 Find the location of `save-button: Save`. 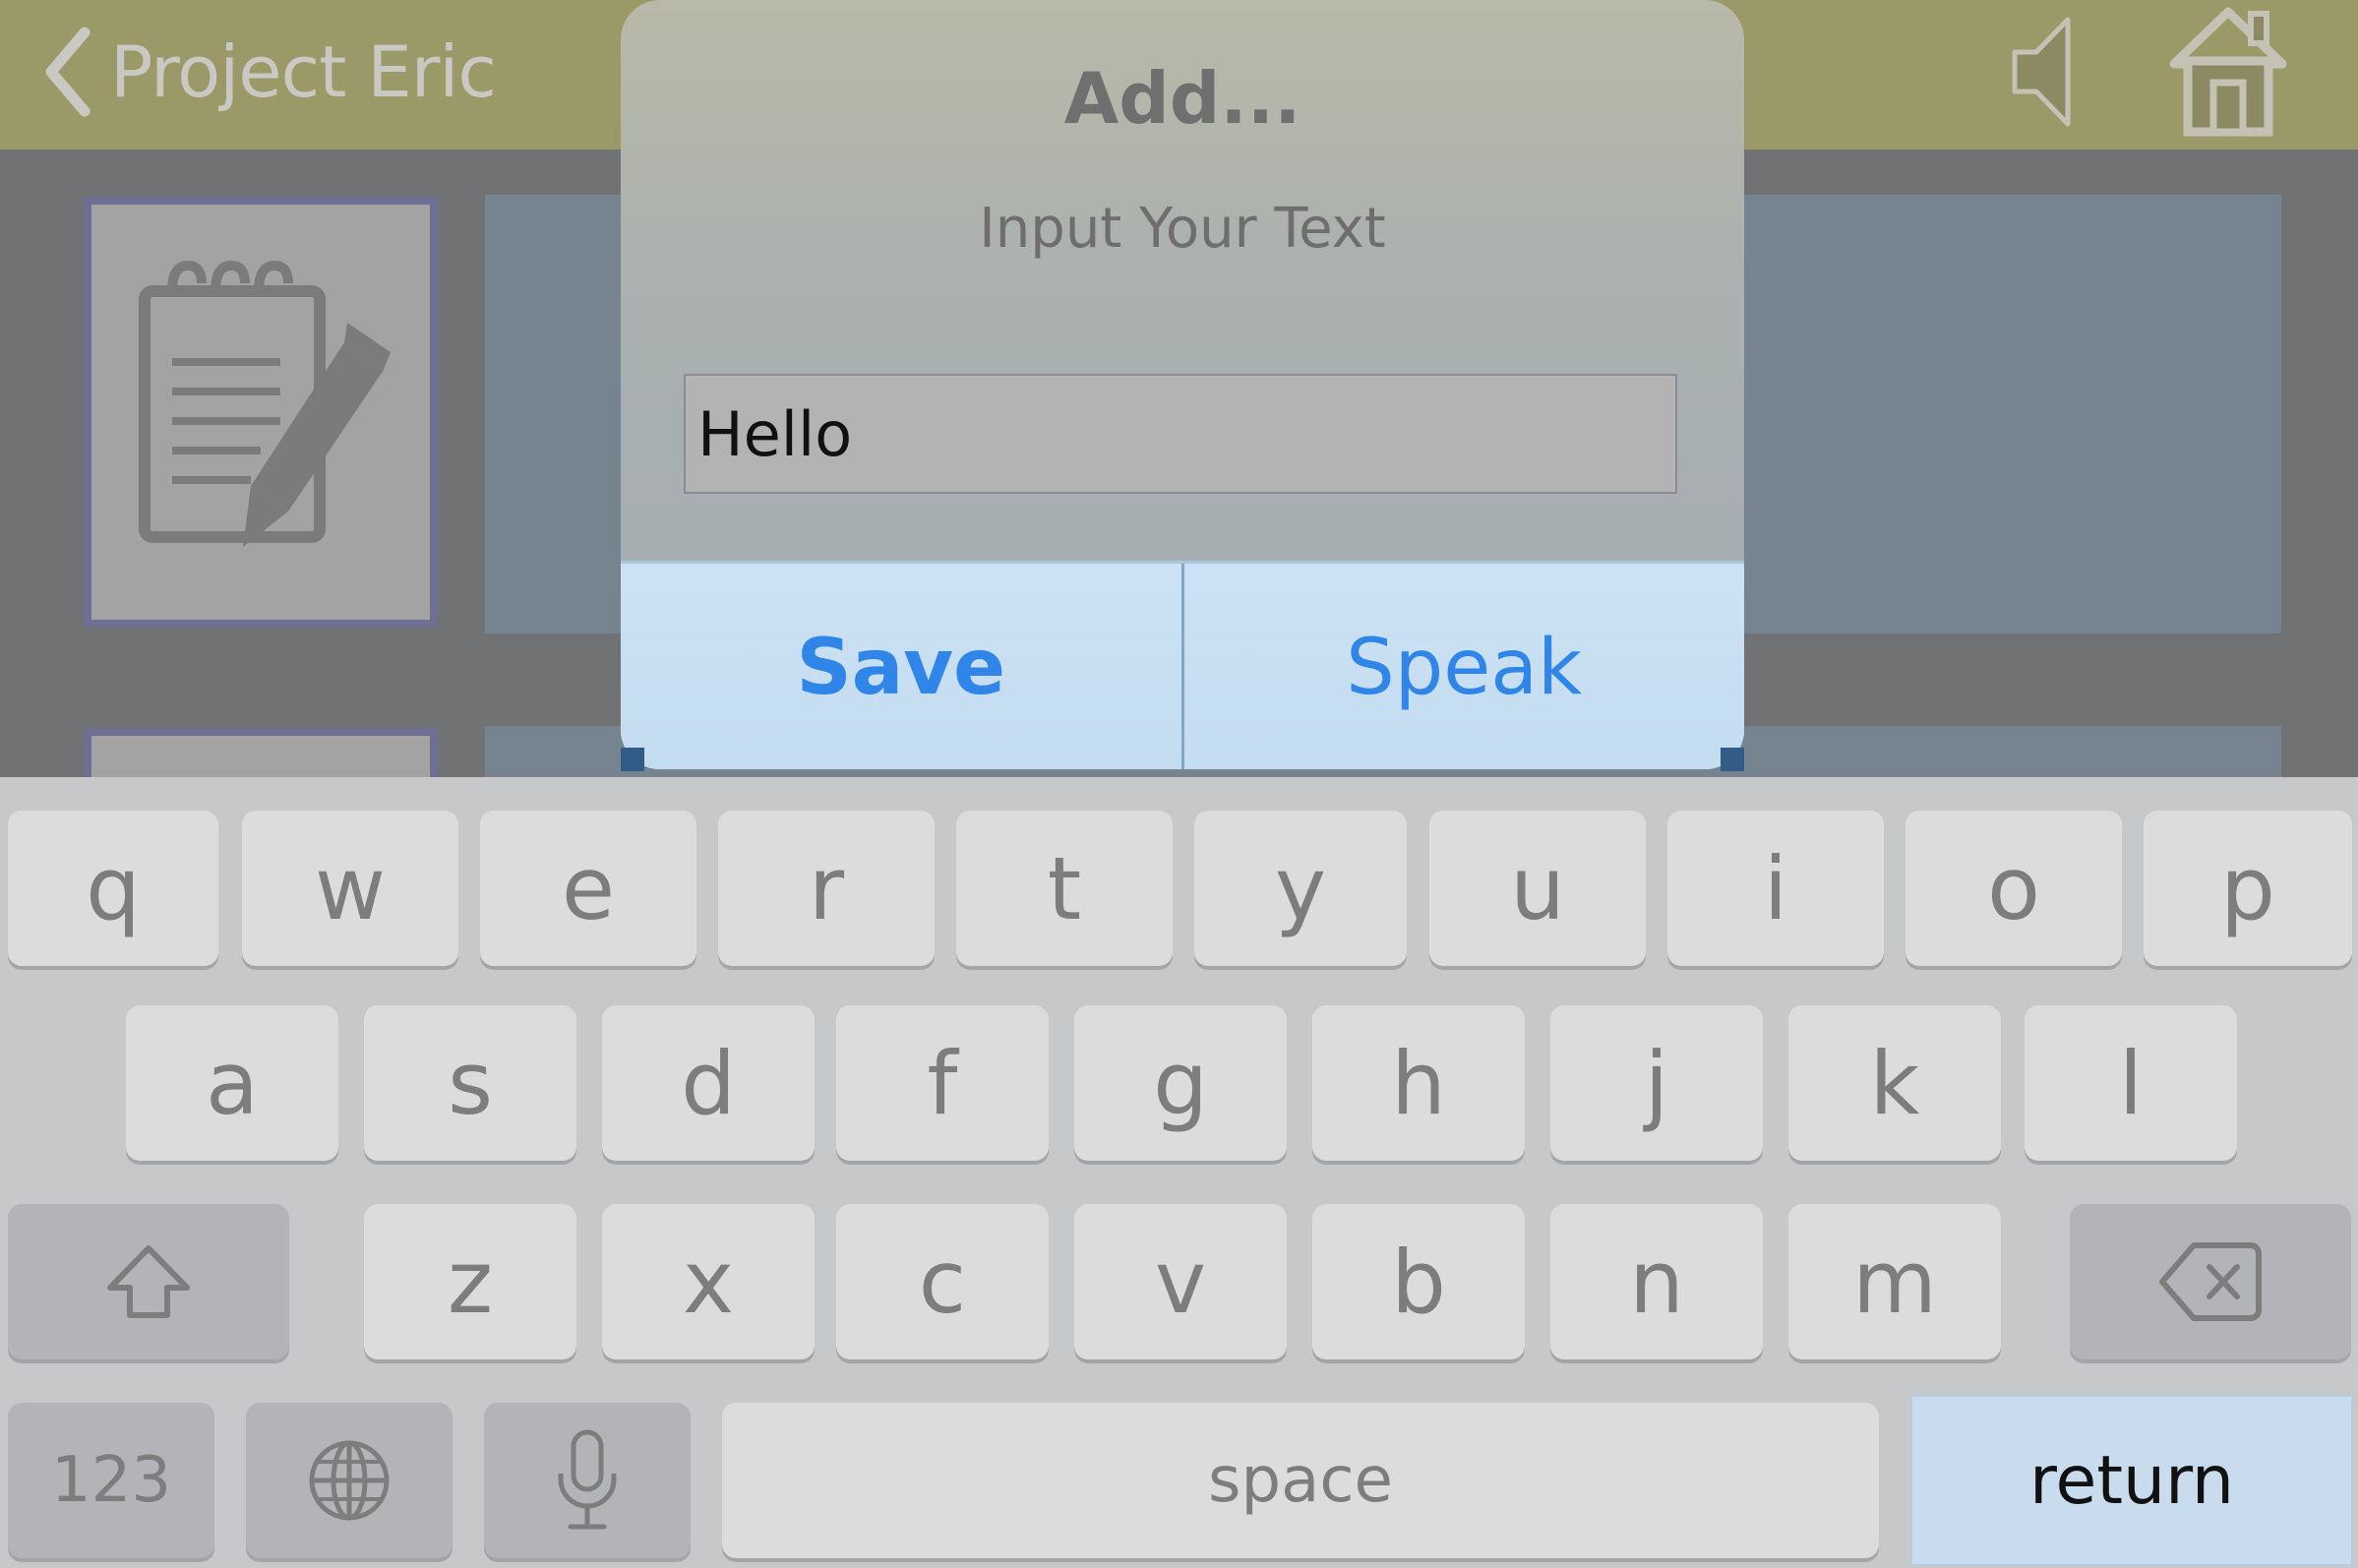

save-button: Save is located at coordinates (901, 666).